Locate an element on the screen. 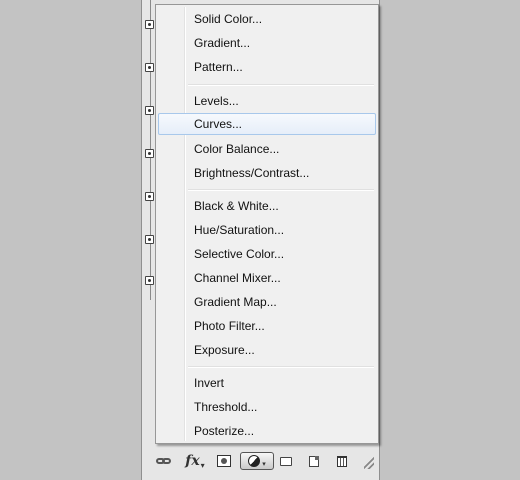 The width and height of the screenshot is (520, 480). new-layer-icon is located at coordinates (314, 461).